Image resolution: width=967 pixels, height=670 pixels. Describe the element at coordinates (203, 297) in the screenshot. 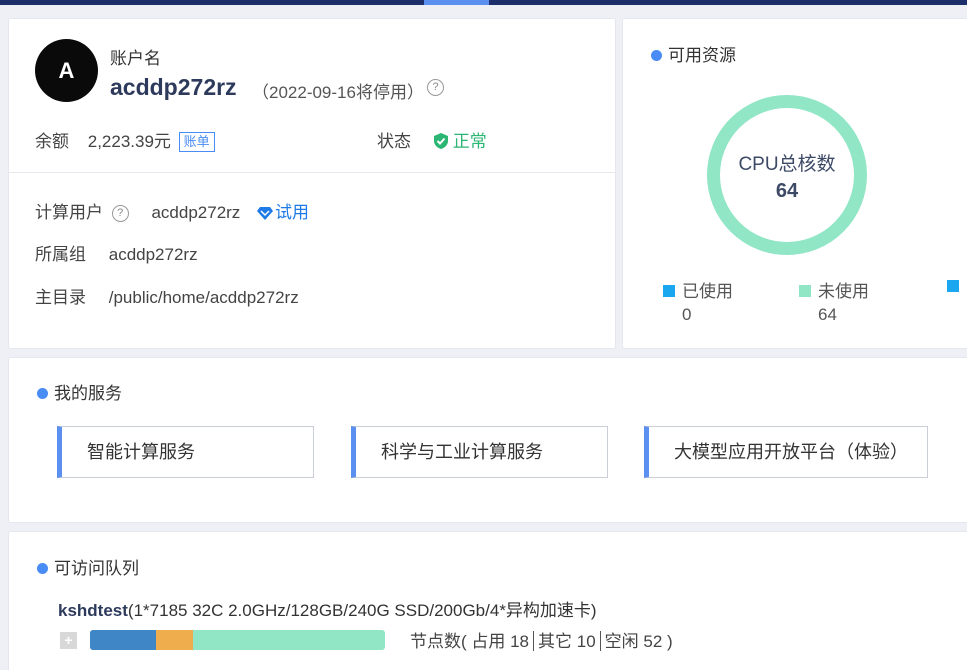

I see `home-dir-value: /public/home/acddp272rz` at that location.